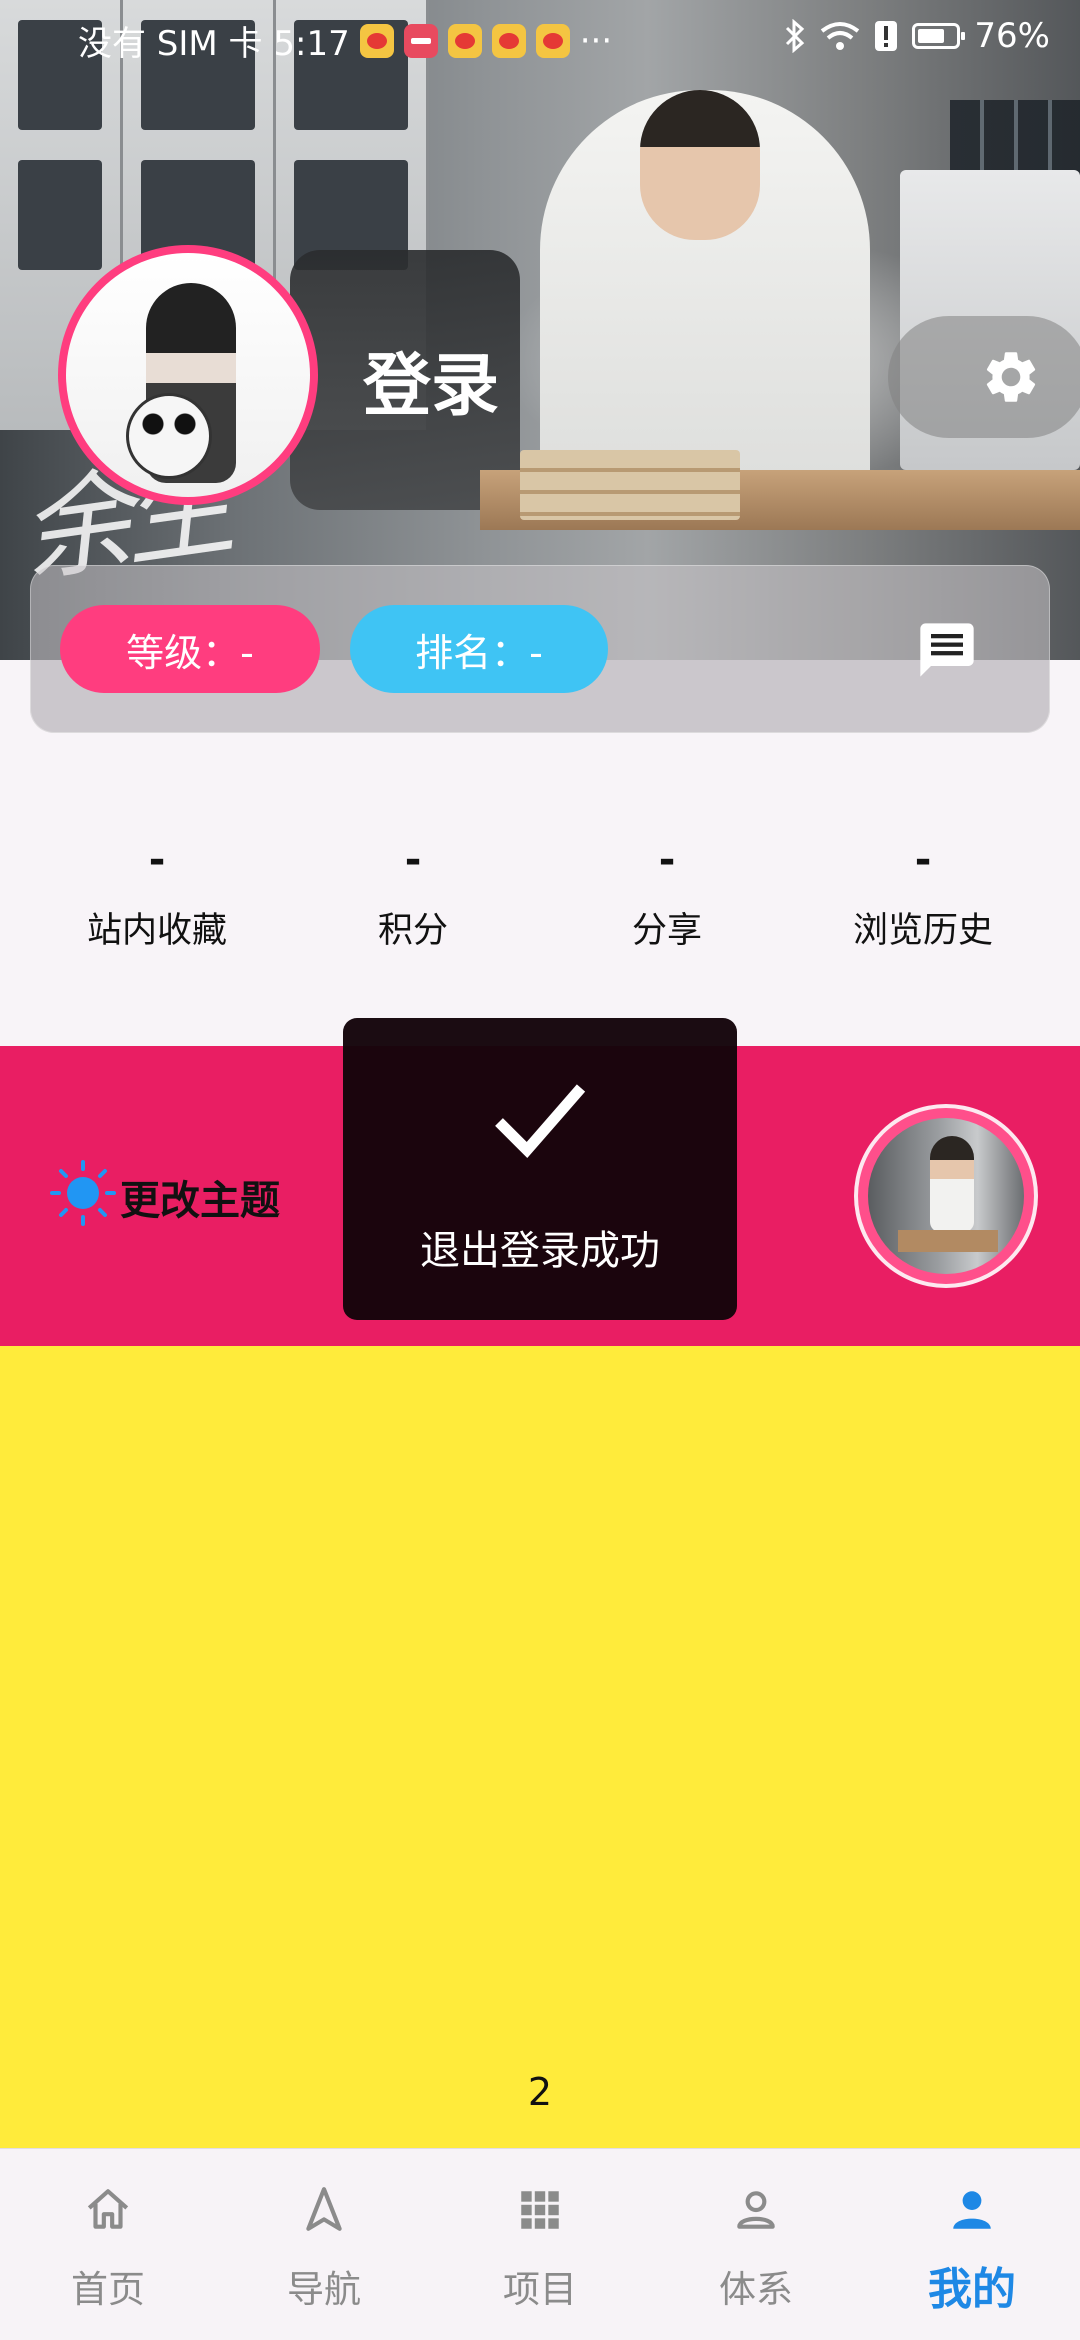 Image resolution: width=1080 pixels, height=2340 pixels. Describe the element at coordinates (666, 931) in the screenshot. I see `stat-label: 分享` at that location.